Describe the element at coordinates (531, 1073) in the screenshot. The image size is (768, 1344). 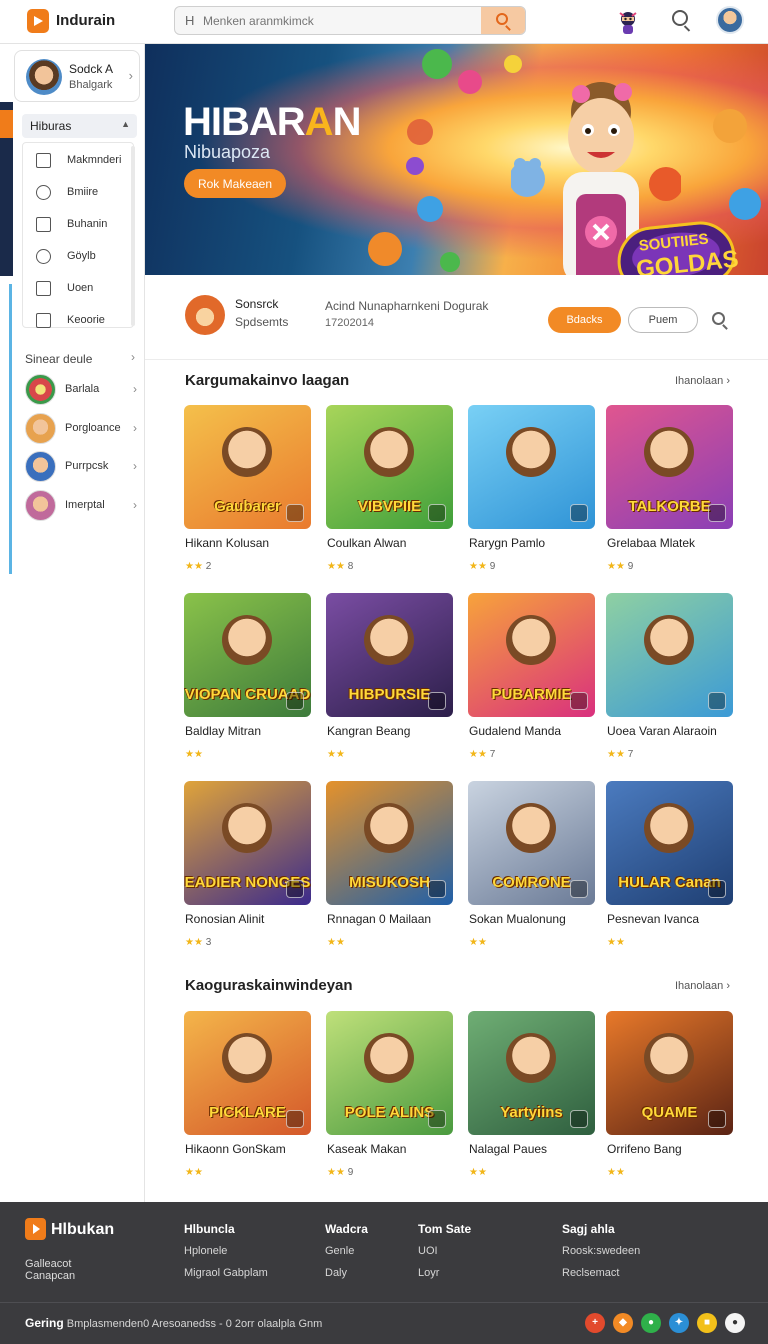
I see `game-thumbnail: Yartyiins` at that location.